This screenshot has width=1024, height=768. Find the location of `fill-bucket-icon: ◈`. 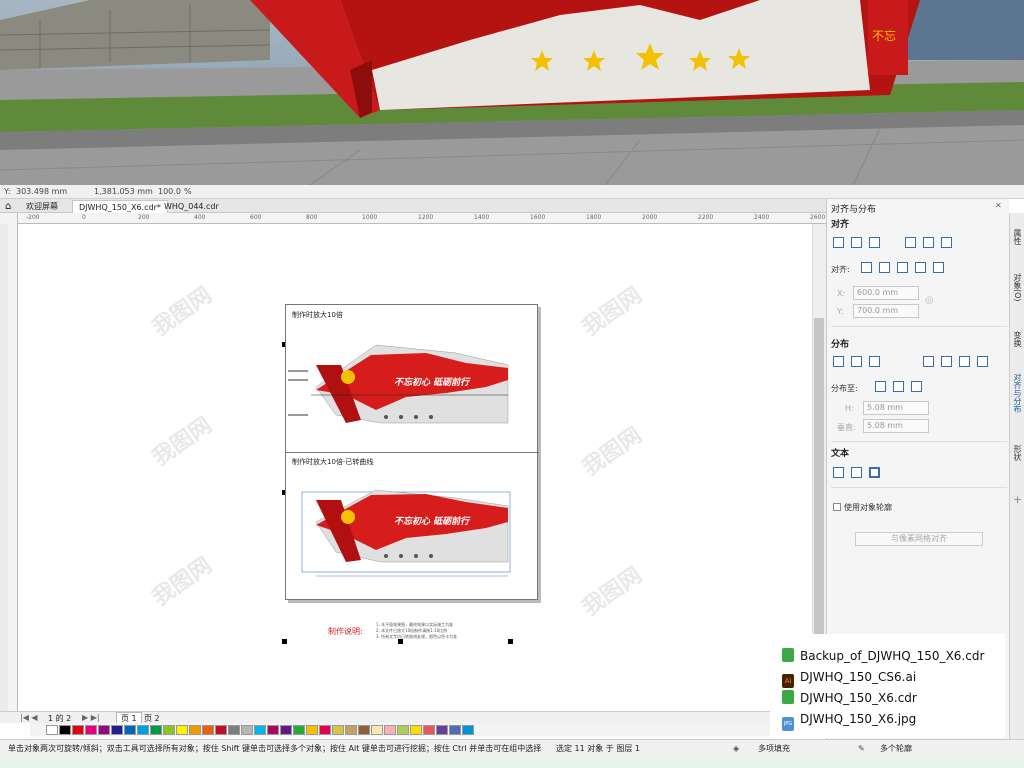

fill-bucket-icon: ◈ is located at coordinates (736, 748).